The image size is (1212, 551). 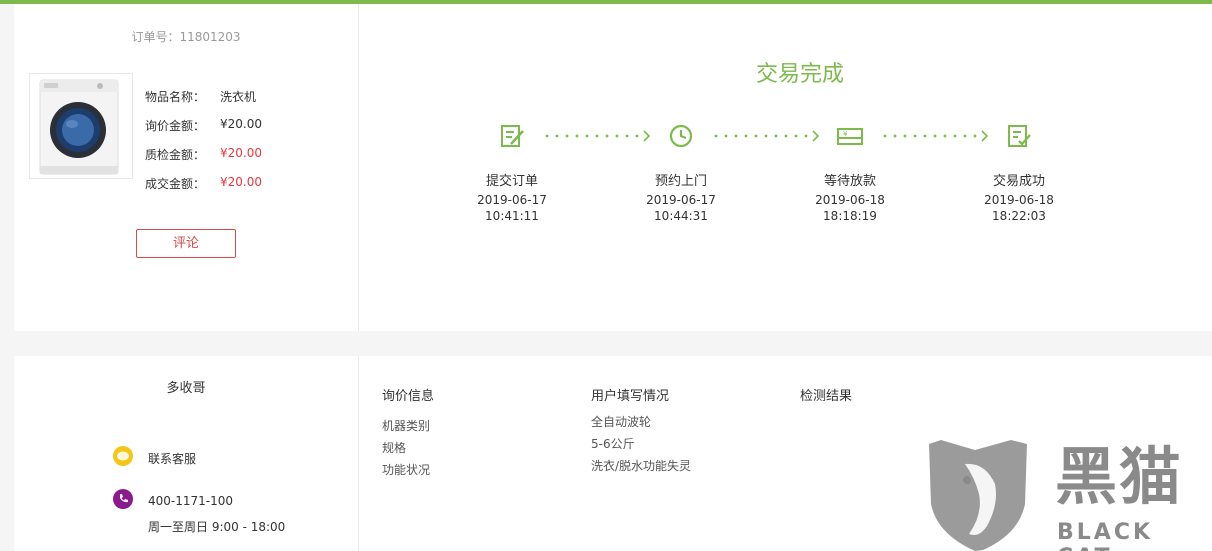 I want to click on washing-machine-icon, so click(x=79, y=127).